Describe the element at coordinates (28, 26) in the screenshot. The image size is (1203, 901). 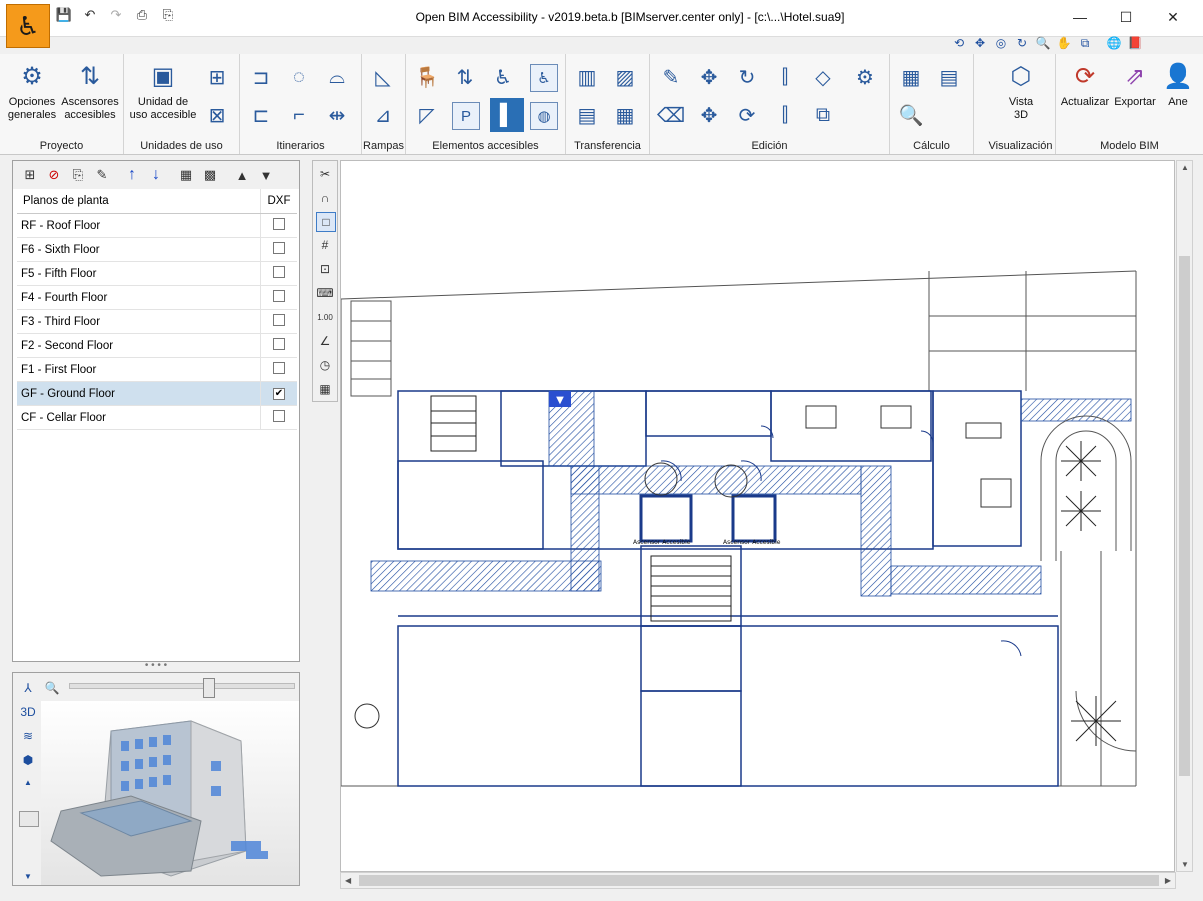
I see `app-logo-icon: ♿` at that location.